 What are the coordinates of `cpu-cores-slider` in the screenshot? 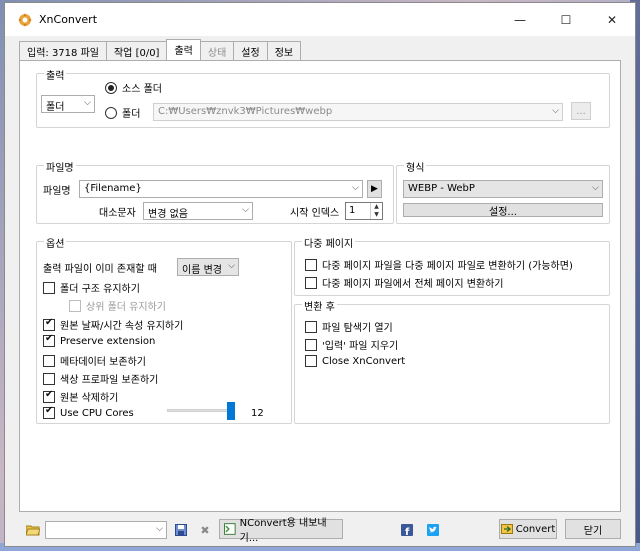 It's located at (203, 411).